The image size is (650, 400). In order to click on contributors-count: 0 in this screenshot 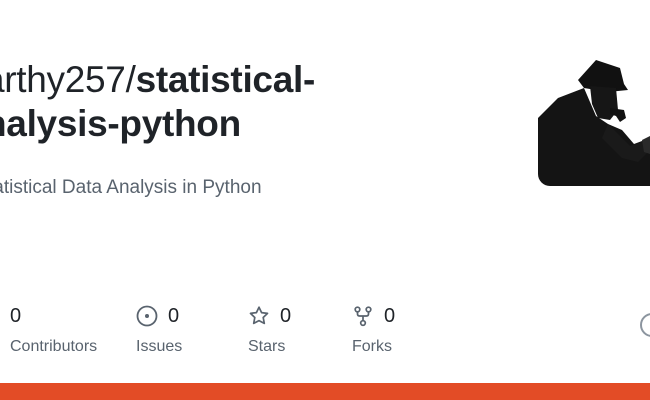, I will do `click(16, 315)`.